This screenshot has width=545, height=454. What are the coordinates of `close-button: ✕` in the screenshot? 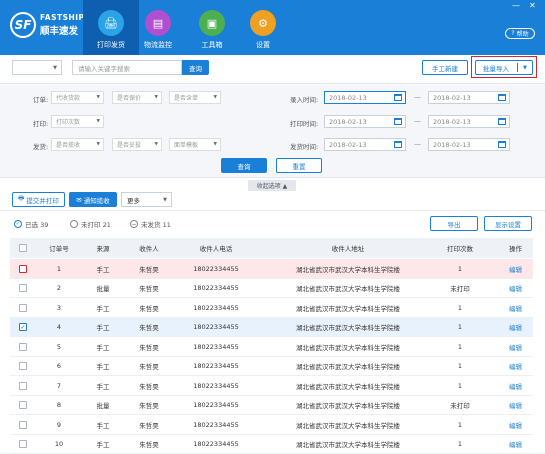 It's located at (532, 5).